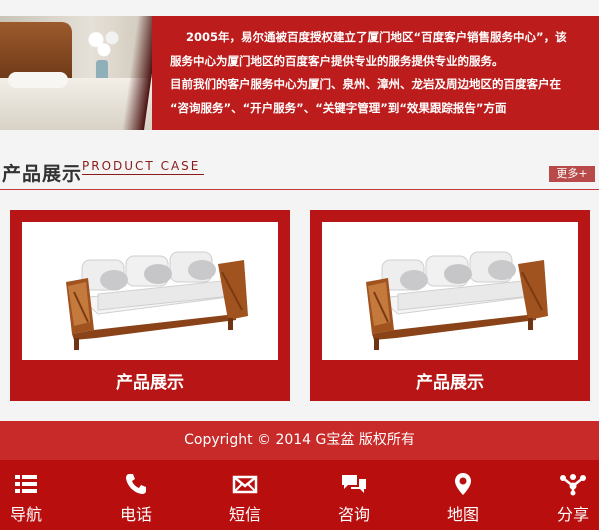  I want to click on nav-label: 地图, so click(462, 514).